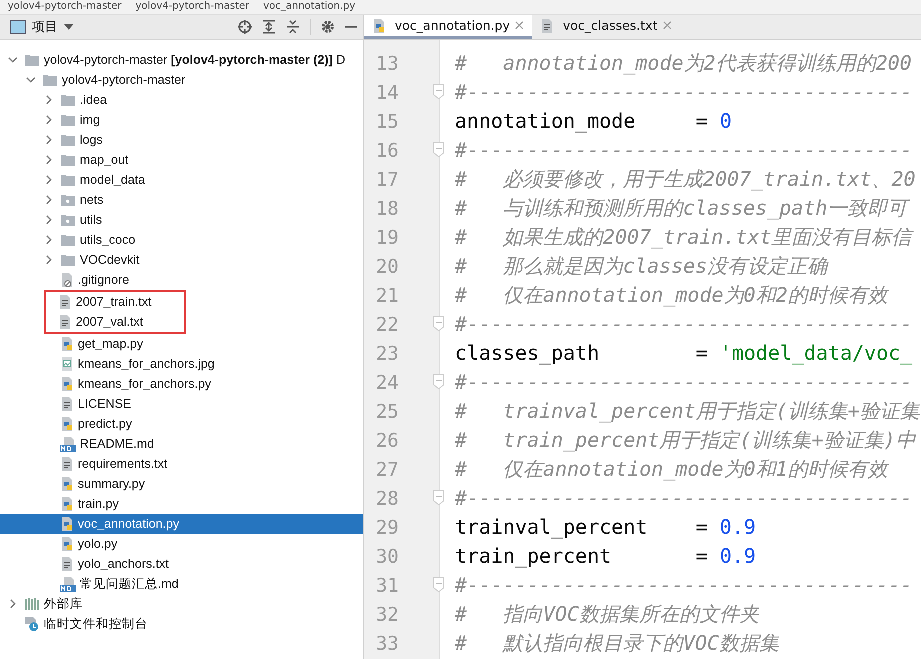  I want to click on editor-tab: voc_classes.txt, so click(606, 27).